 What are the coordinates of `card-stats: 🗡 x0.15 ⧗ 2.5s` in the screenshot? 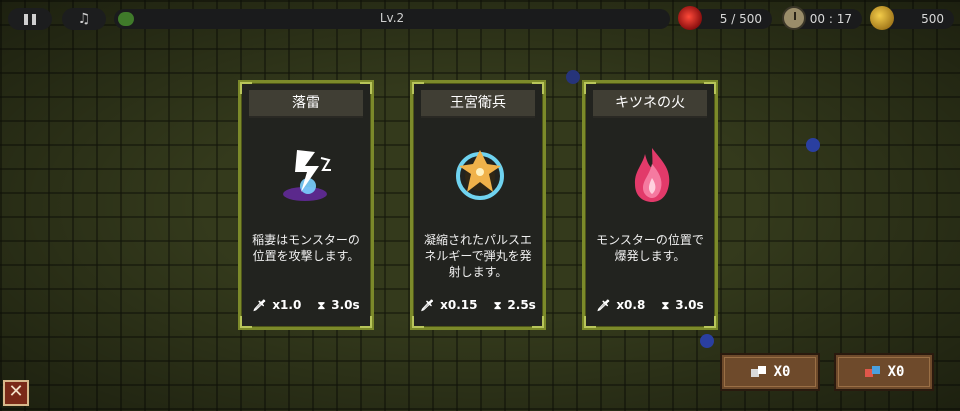 It's located at (478, 305).